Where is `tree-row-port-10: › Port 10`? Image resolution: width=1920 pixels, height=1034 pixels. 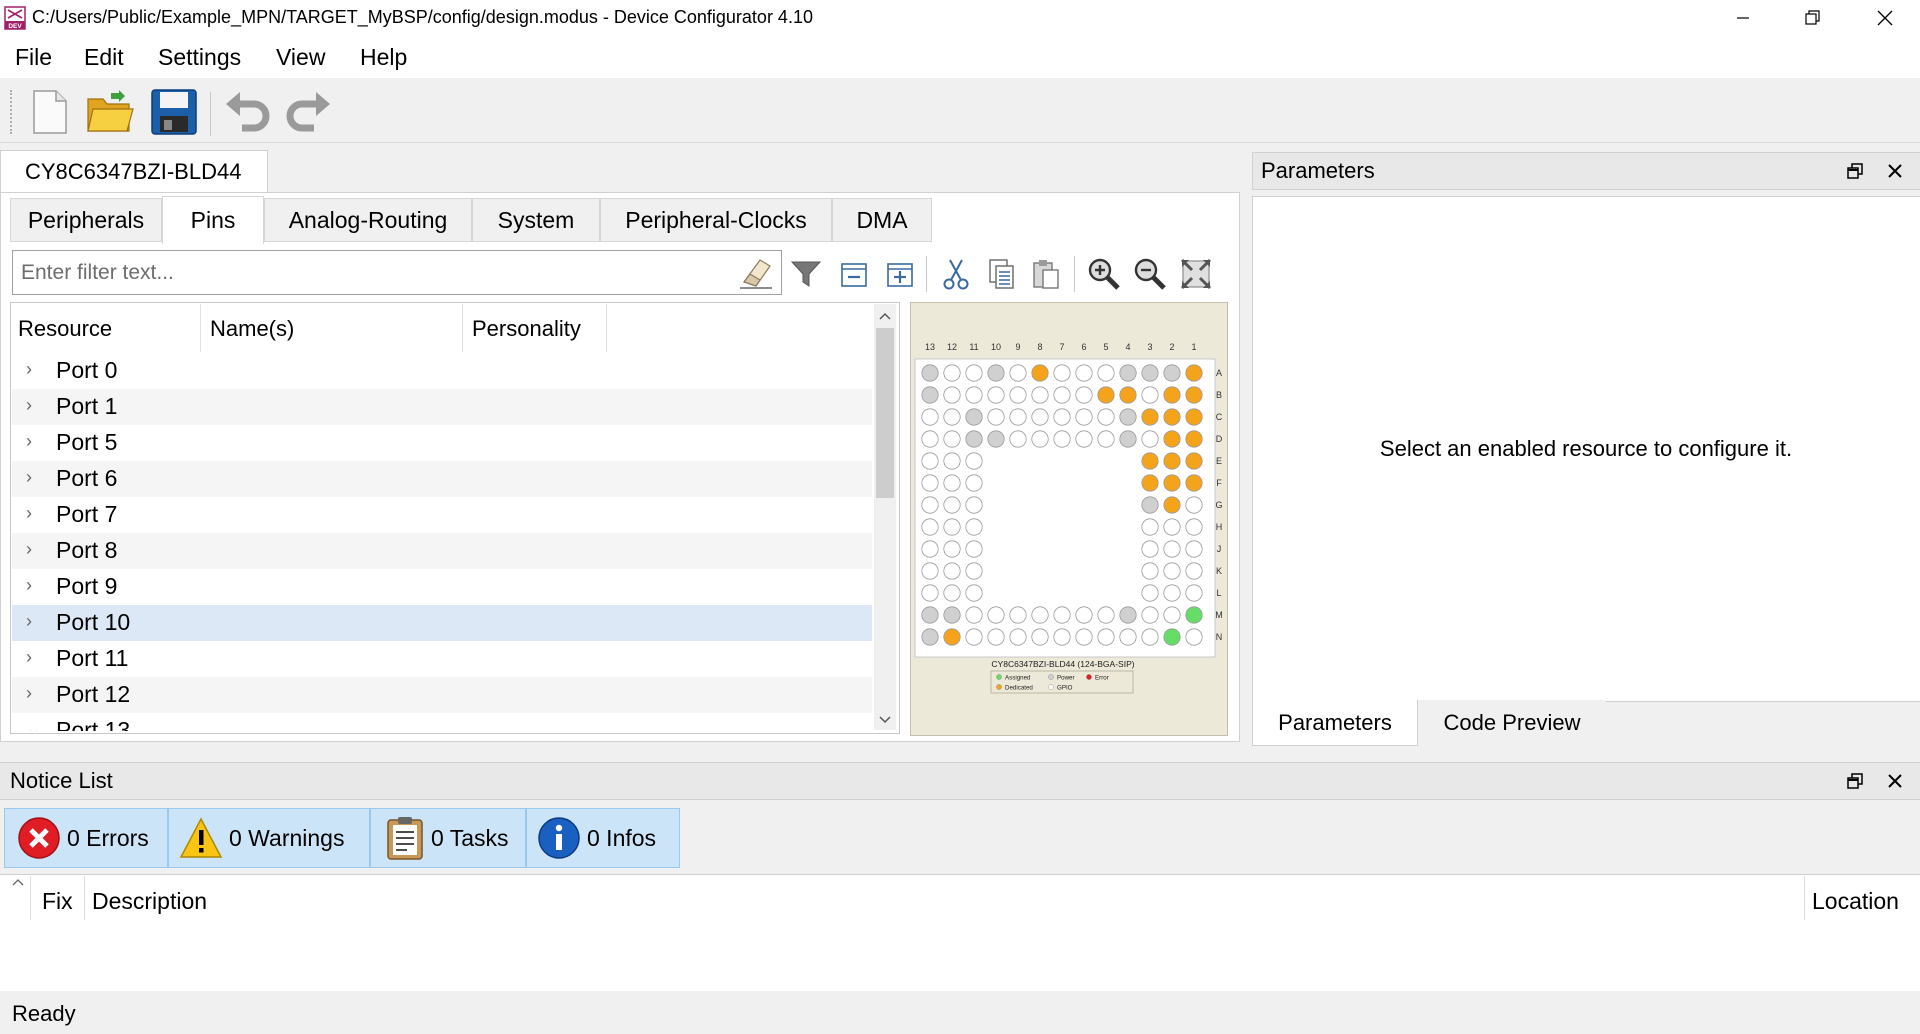
tree-row-port-10: › Port 10 is located at coordinates (442, 623).